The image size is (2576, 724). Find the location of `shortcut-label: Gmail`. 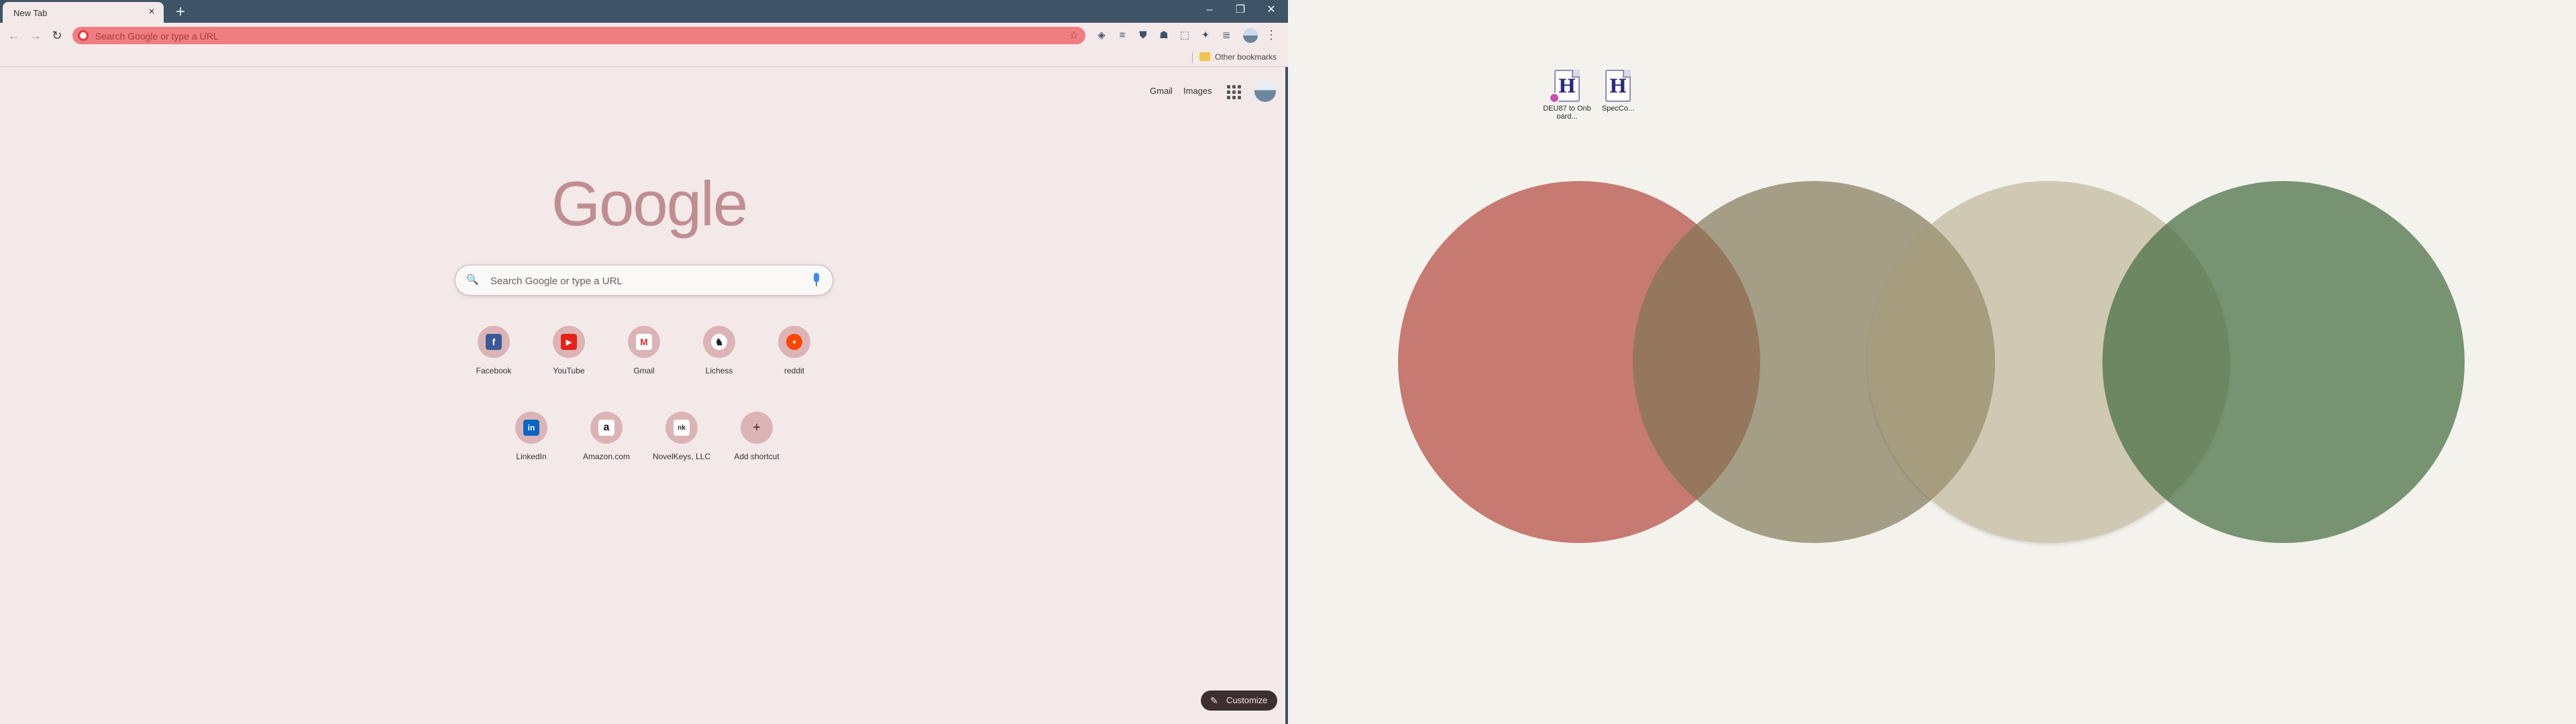

shortcut-label: Gmail is located at coordinates (644, 370).